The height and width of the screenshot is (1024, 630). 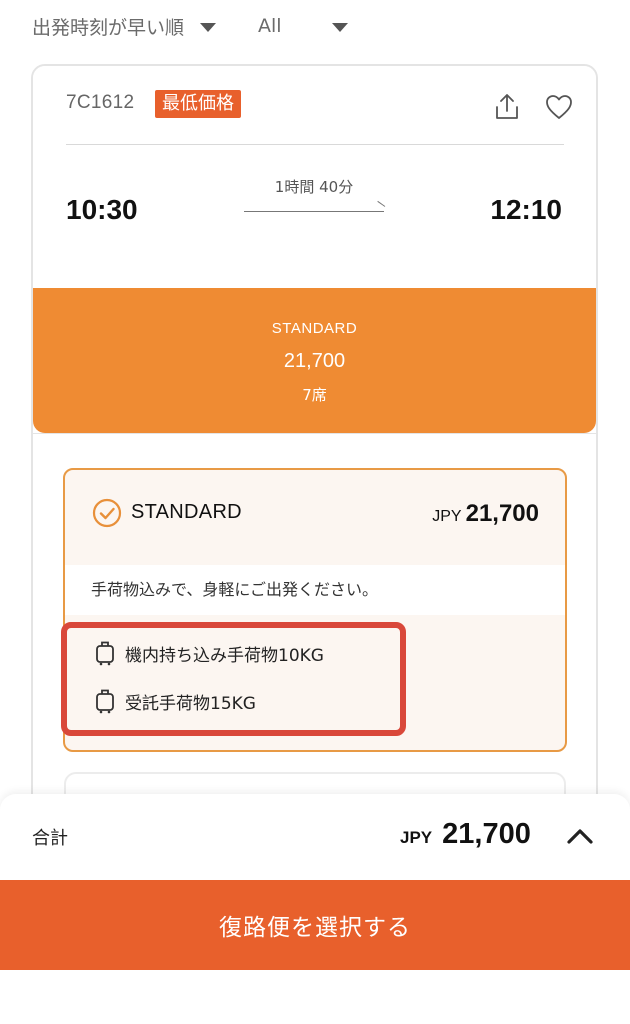 I want to click on arrival-time: 12:10, so click(x=526, y=209).